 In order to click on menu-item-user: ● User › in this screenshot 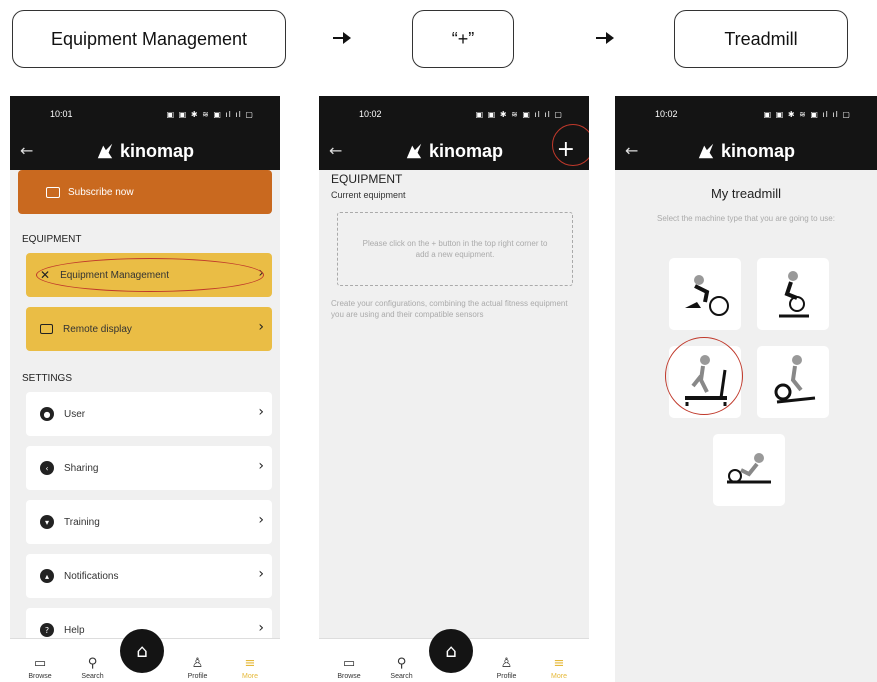, I will do `click(149, 414)`.